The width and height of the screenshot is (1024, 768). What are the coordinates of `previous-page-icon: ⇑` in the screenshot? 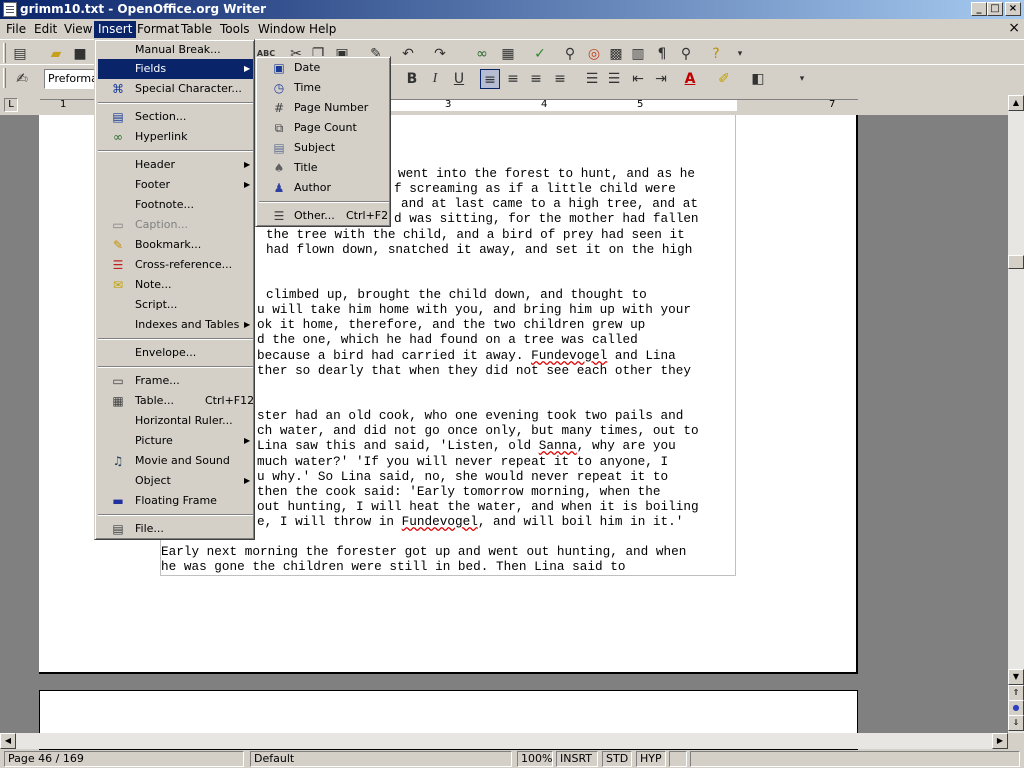 It's located at (1016, 693).